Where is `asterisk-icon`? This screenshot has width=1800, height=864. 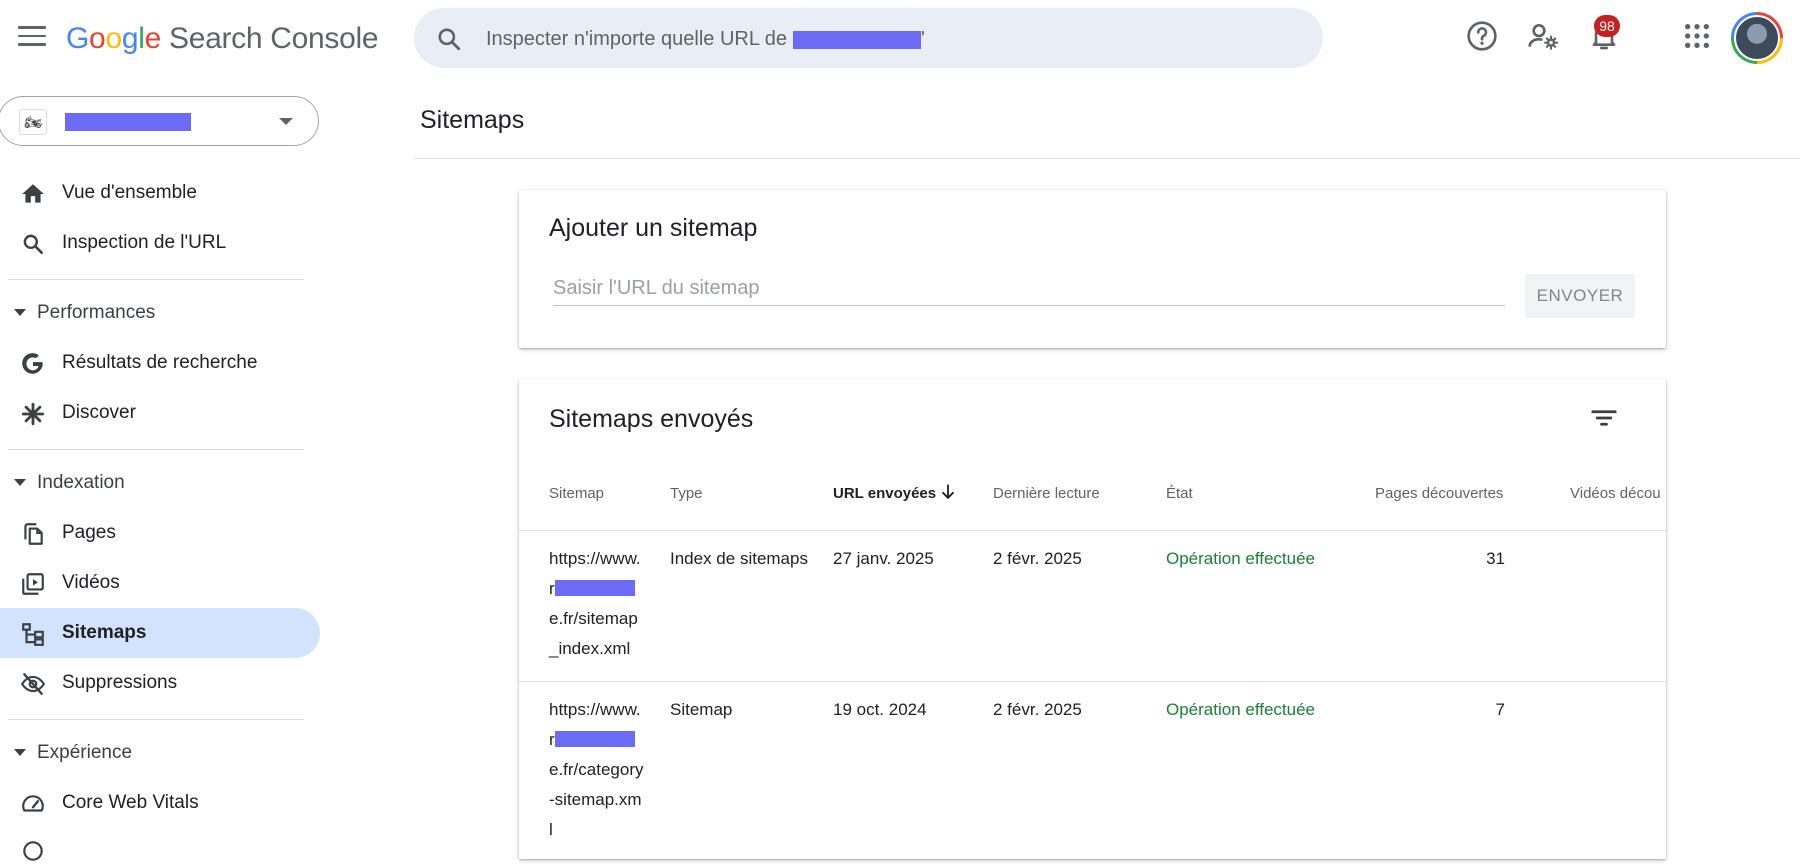
asterisk-icon is located at coordinates (33, 414).